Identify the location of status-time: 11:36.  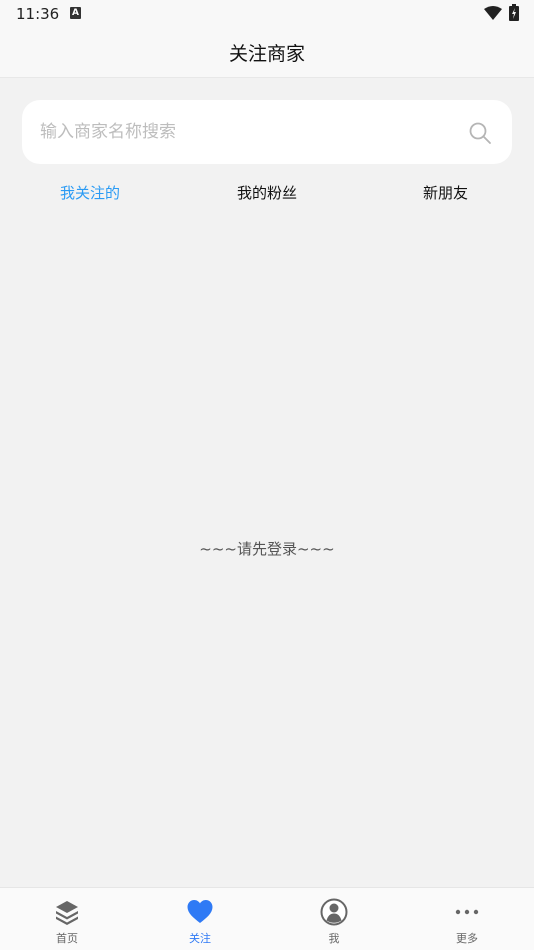
(38, 14).